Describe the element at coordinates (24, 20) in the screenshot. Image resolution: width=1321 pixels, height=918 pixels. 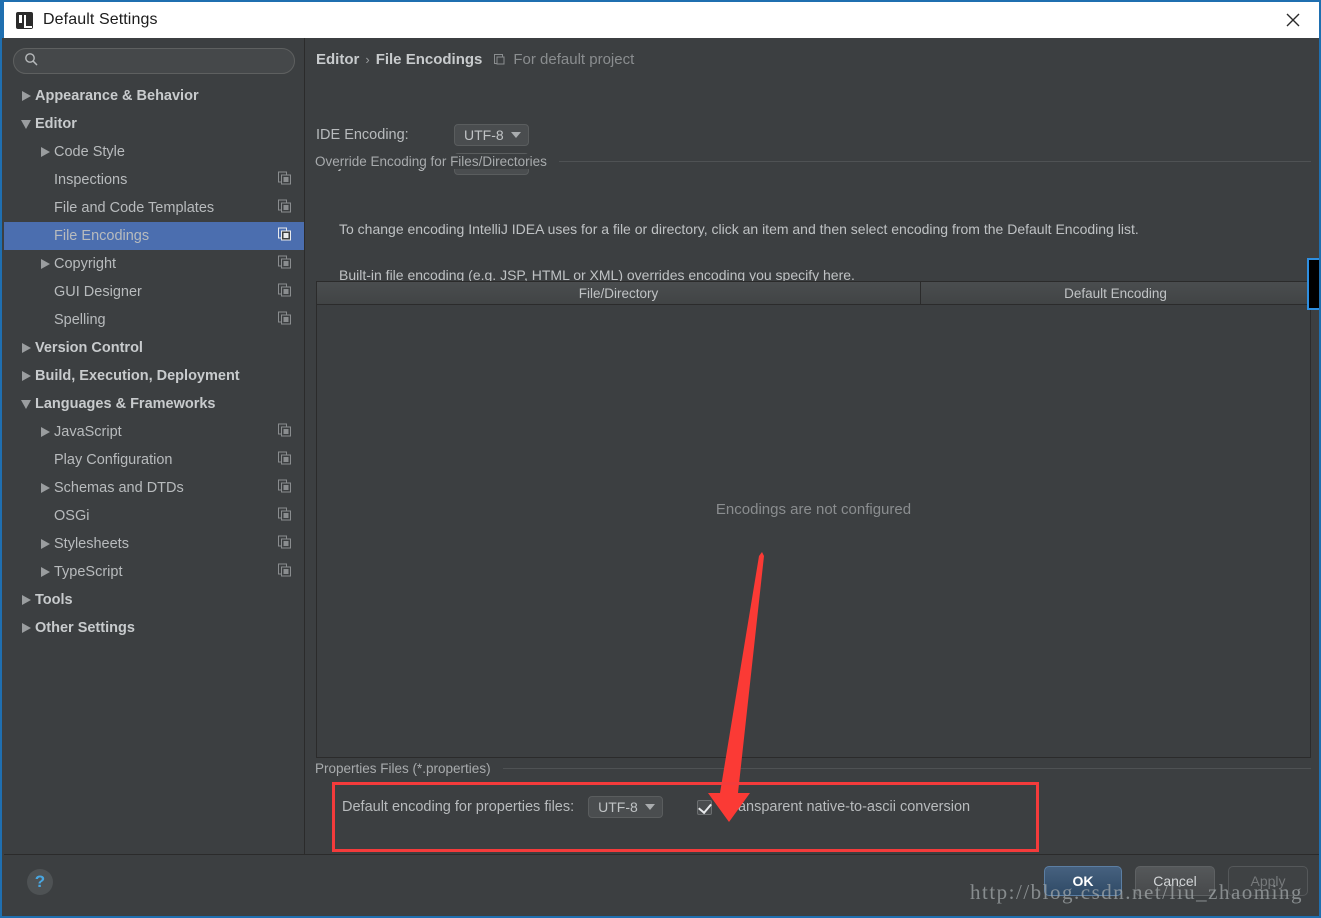
I see `intellij-idea-icon` at that location.